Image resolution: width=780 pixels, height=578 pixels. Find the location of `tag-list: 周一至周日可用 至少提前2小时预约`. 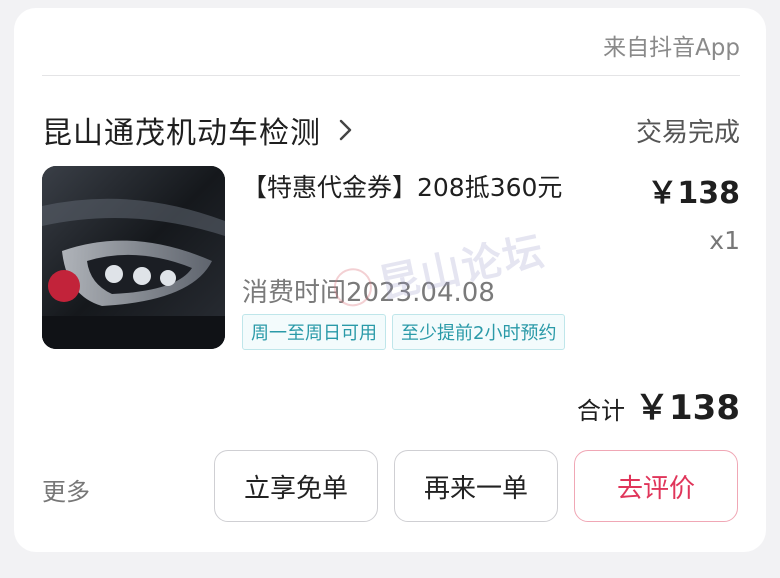

tag-list: 周一至周日可用 至少提前2小时预约 is located at coordinates (404, 332).